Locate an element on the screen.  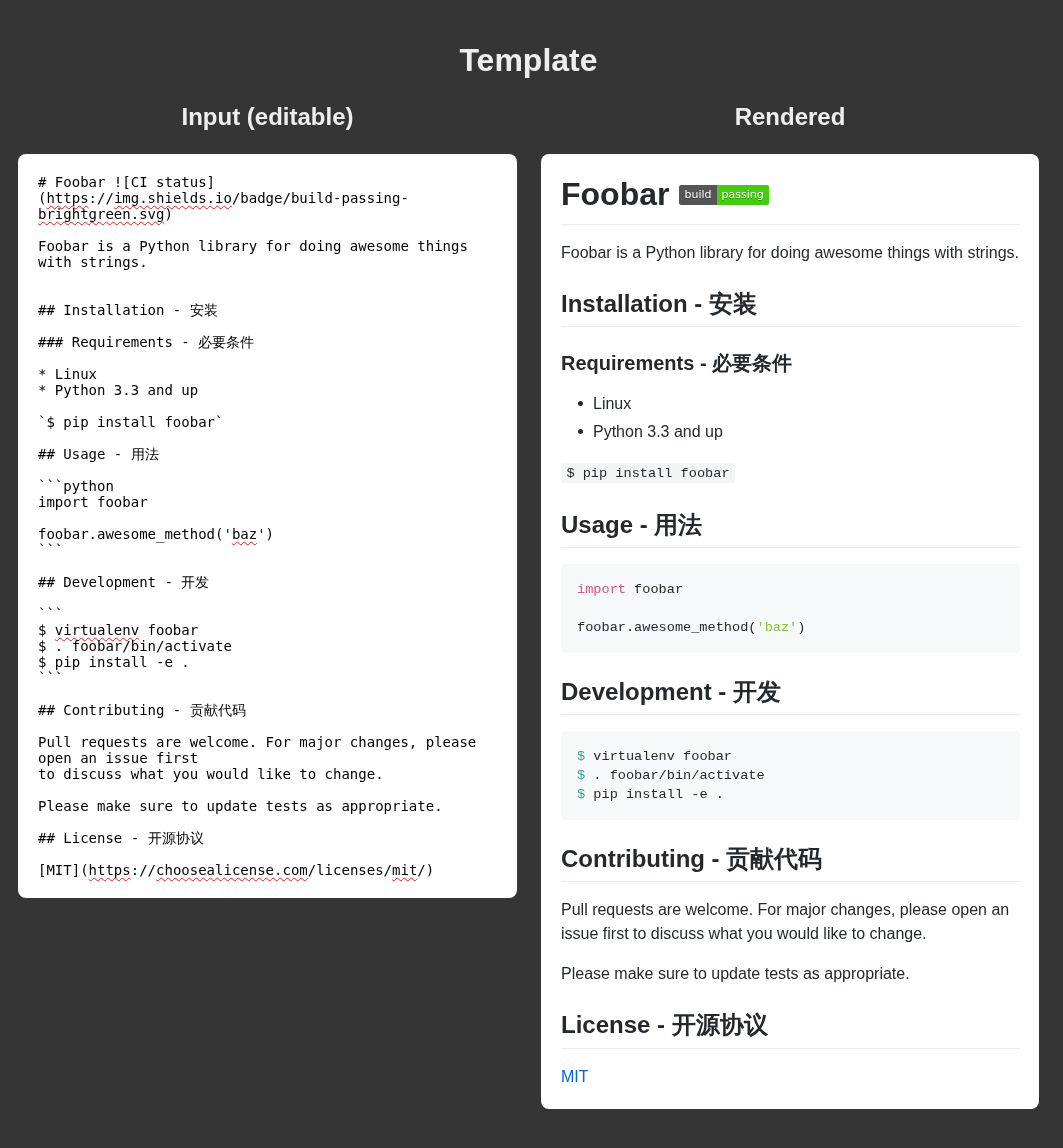
paragraph: Pull requests are welcome. For major changes, please open an issue first to discuss what you would like to change. is located at coordinates (786, 922).